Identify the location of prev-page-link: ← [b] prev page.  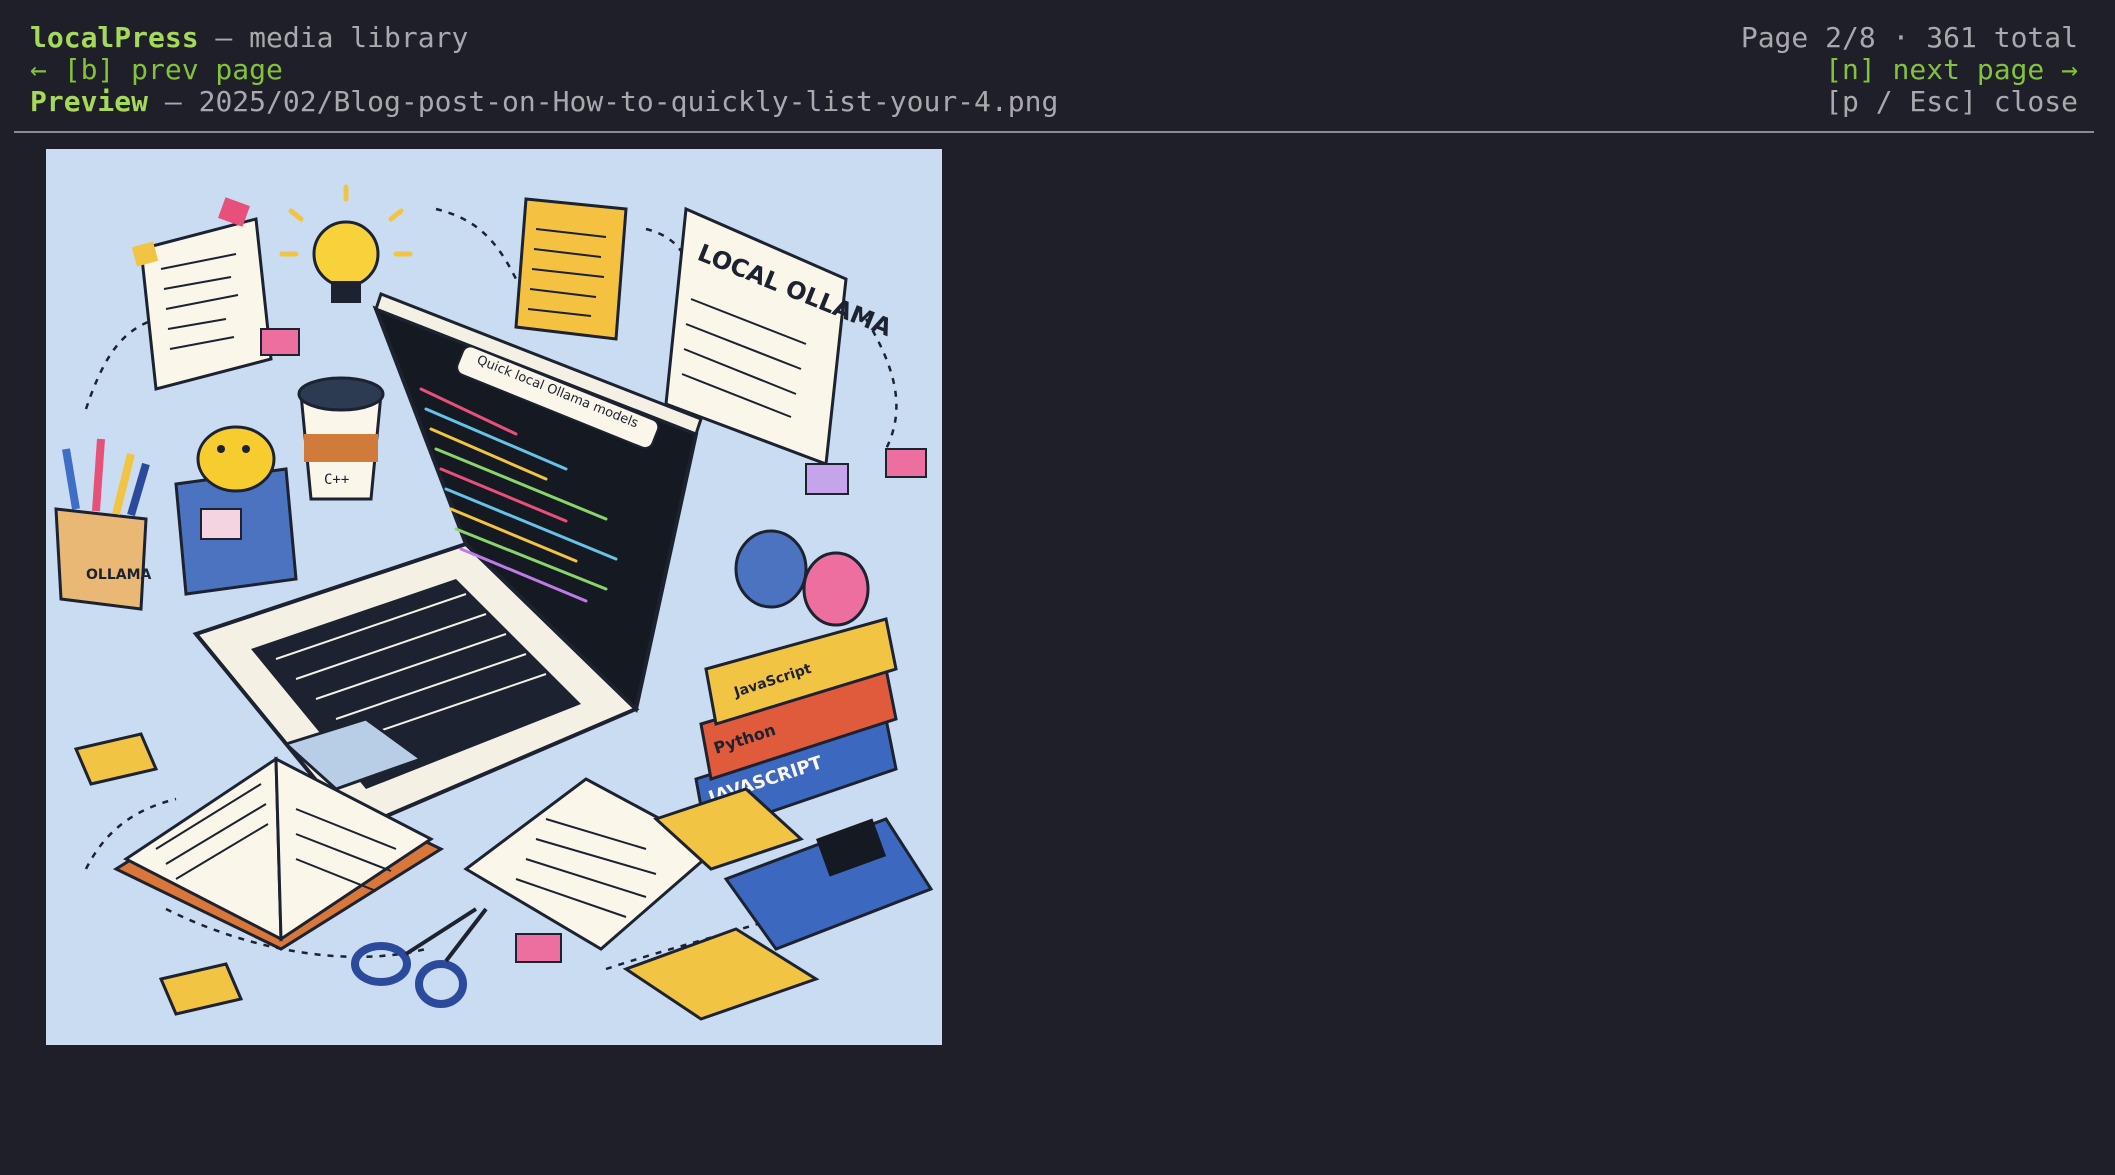
(156, 70).